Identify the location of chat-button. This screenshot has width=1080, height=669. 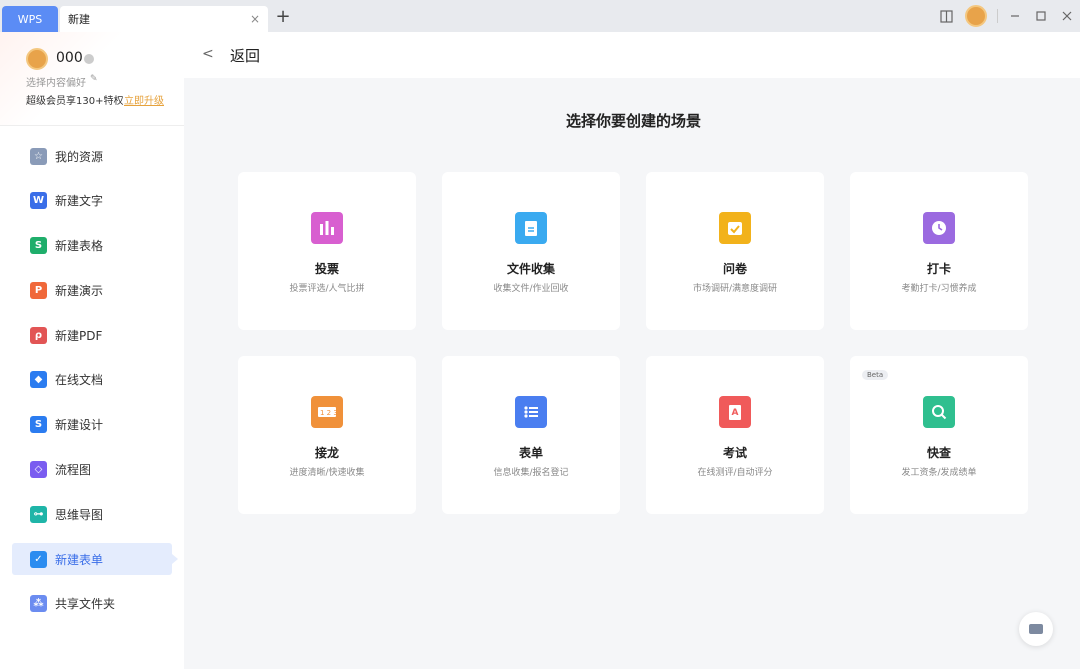
(1036, 629).